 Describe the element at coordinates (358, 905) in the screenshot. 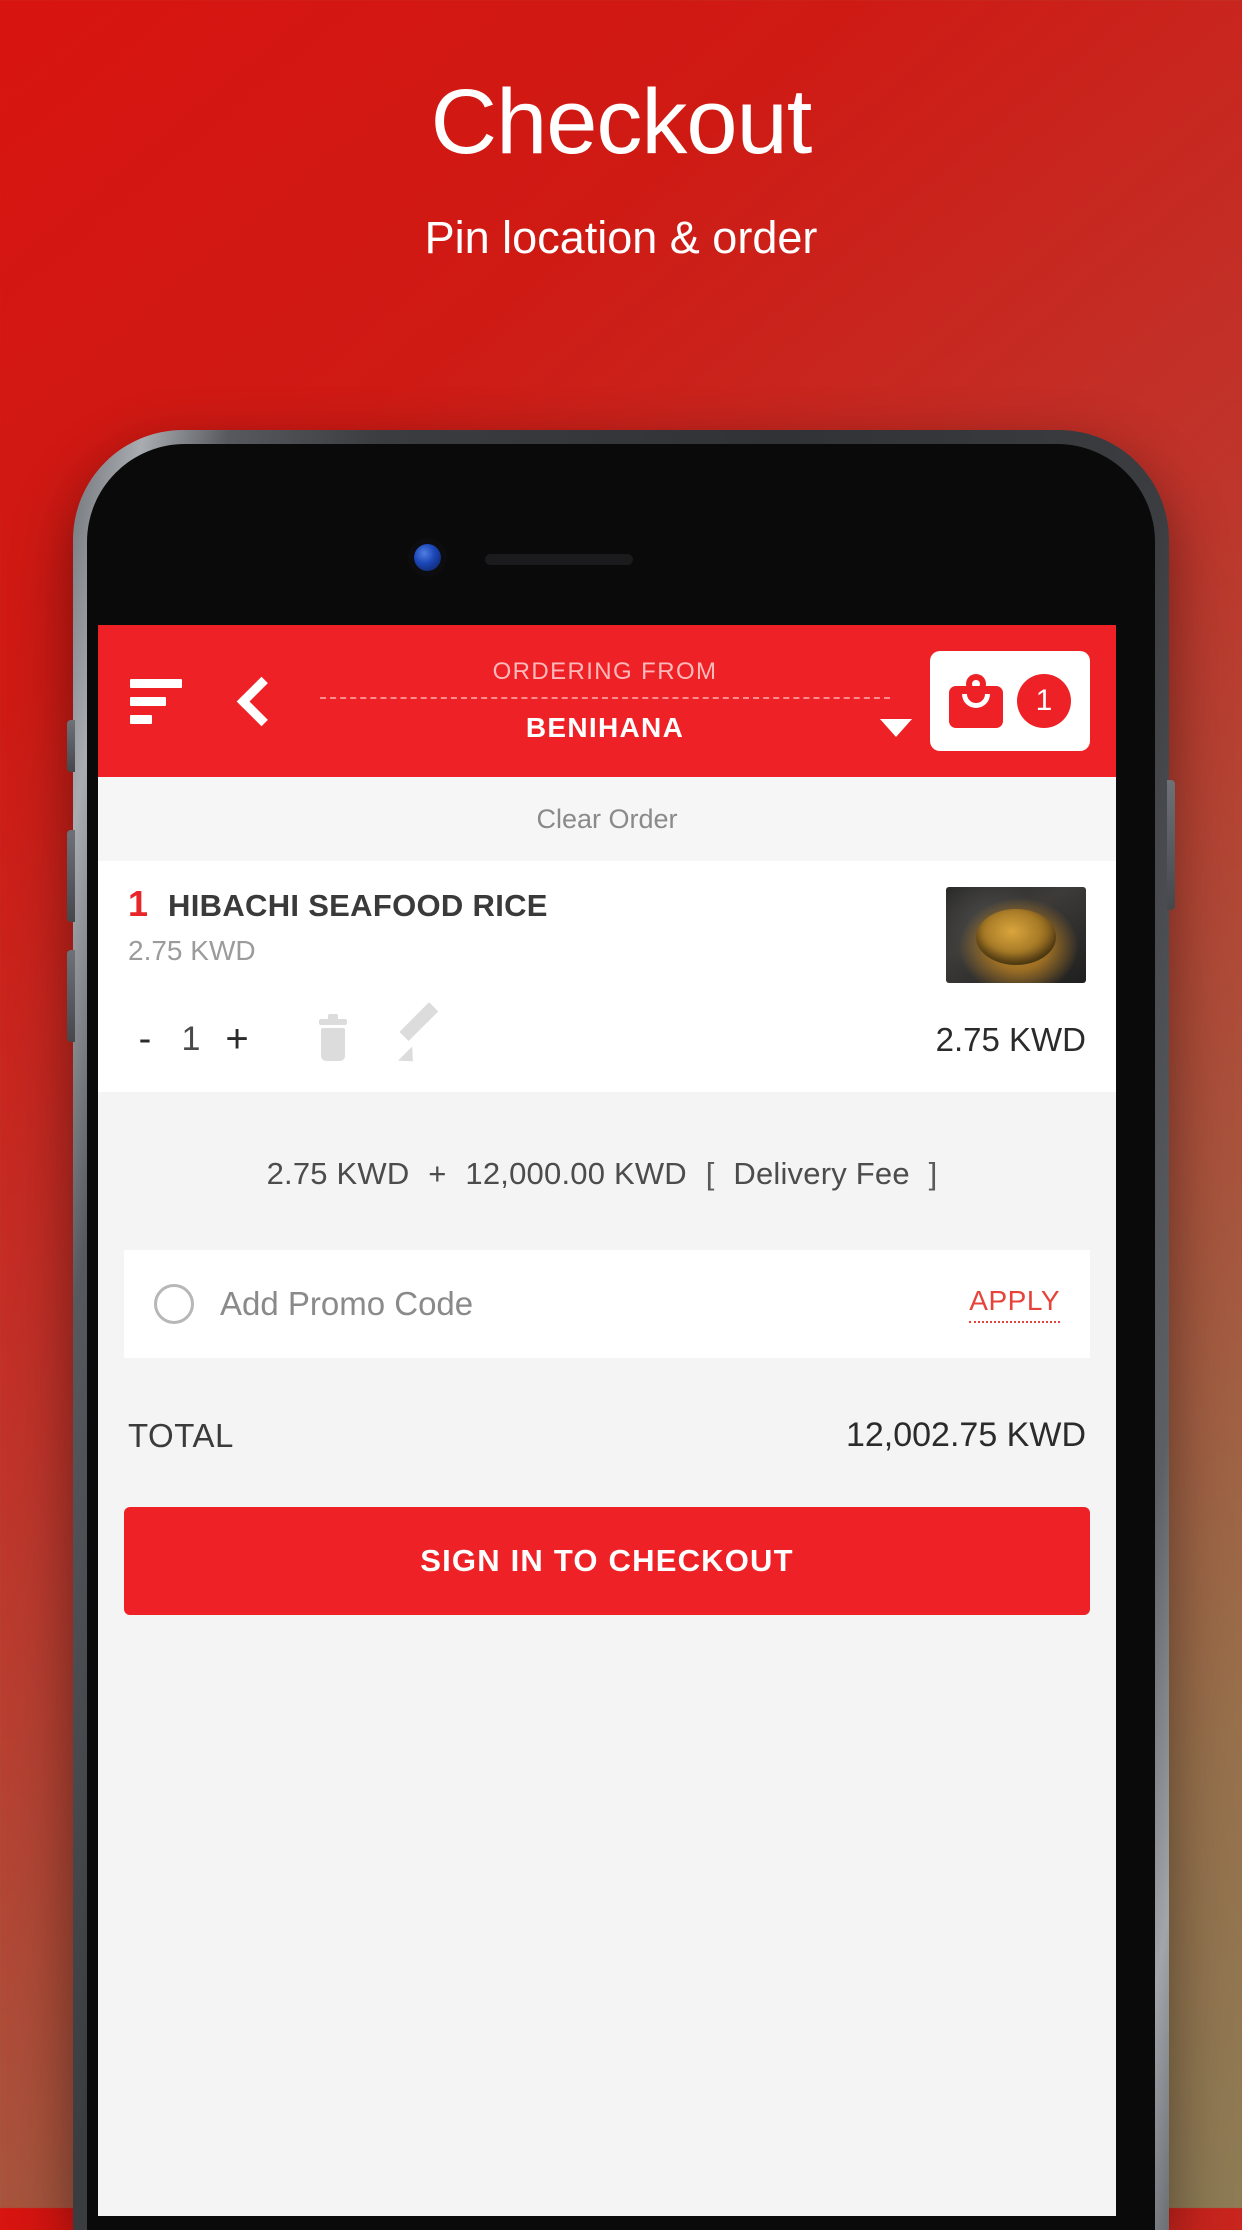

I see `order-item-name: HIBACHI SEAFOOD RICE` at that location.